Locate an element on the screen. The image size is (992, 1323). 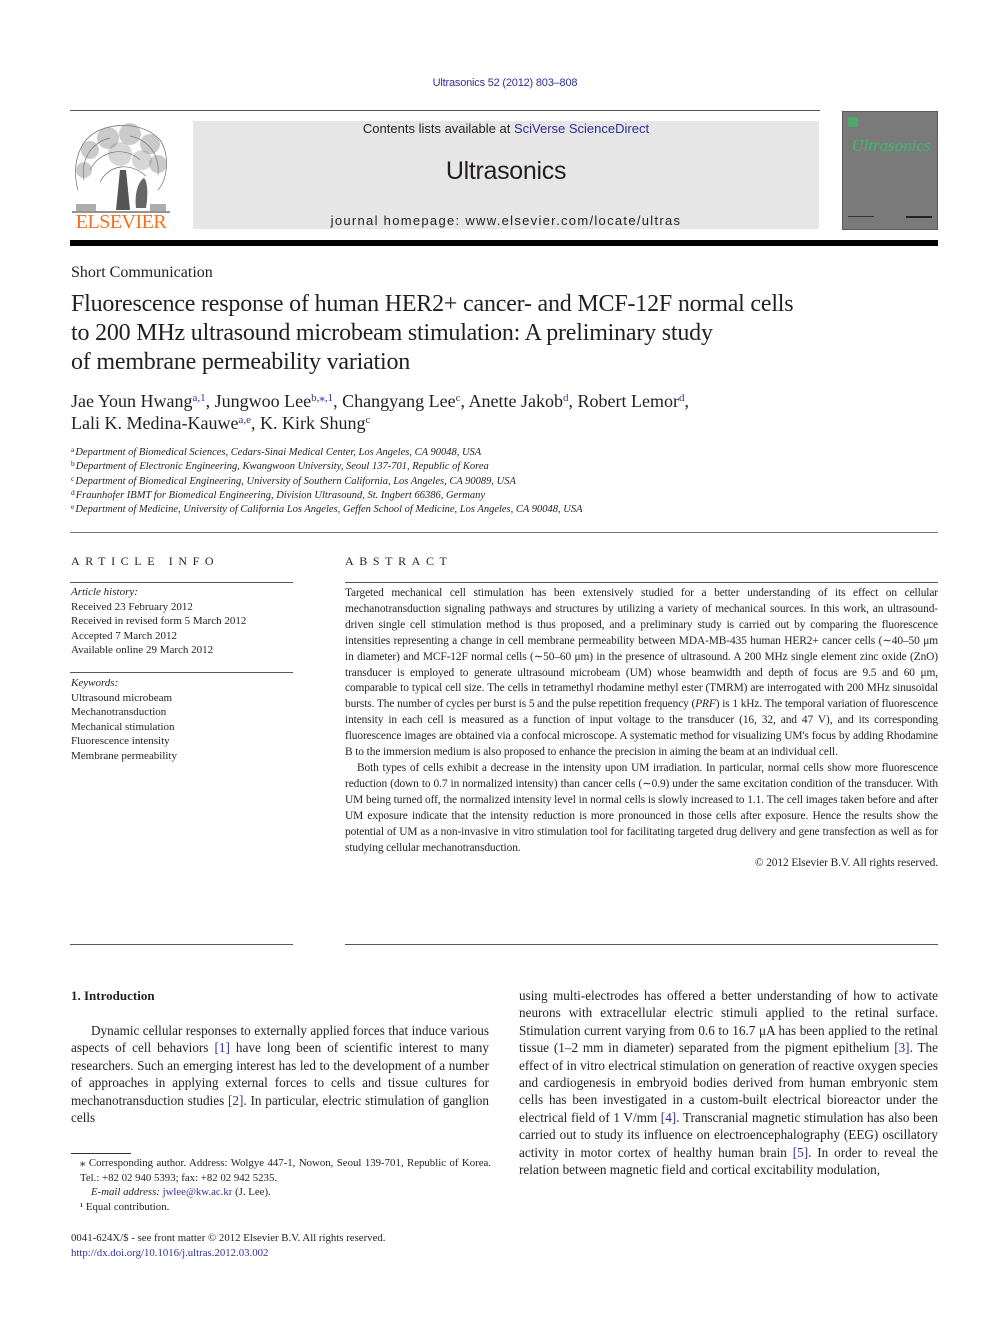
email-footnote: E-mail address: jwlee@kw.ac.kr (J. Lee). is located at coordinates (281, 1192).